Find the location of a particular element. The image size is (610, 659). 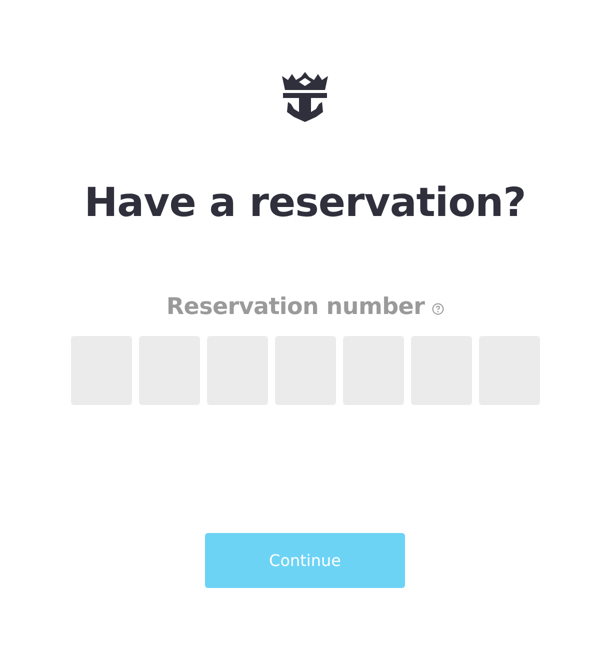

help-icon is located at coordinates (438, 309).